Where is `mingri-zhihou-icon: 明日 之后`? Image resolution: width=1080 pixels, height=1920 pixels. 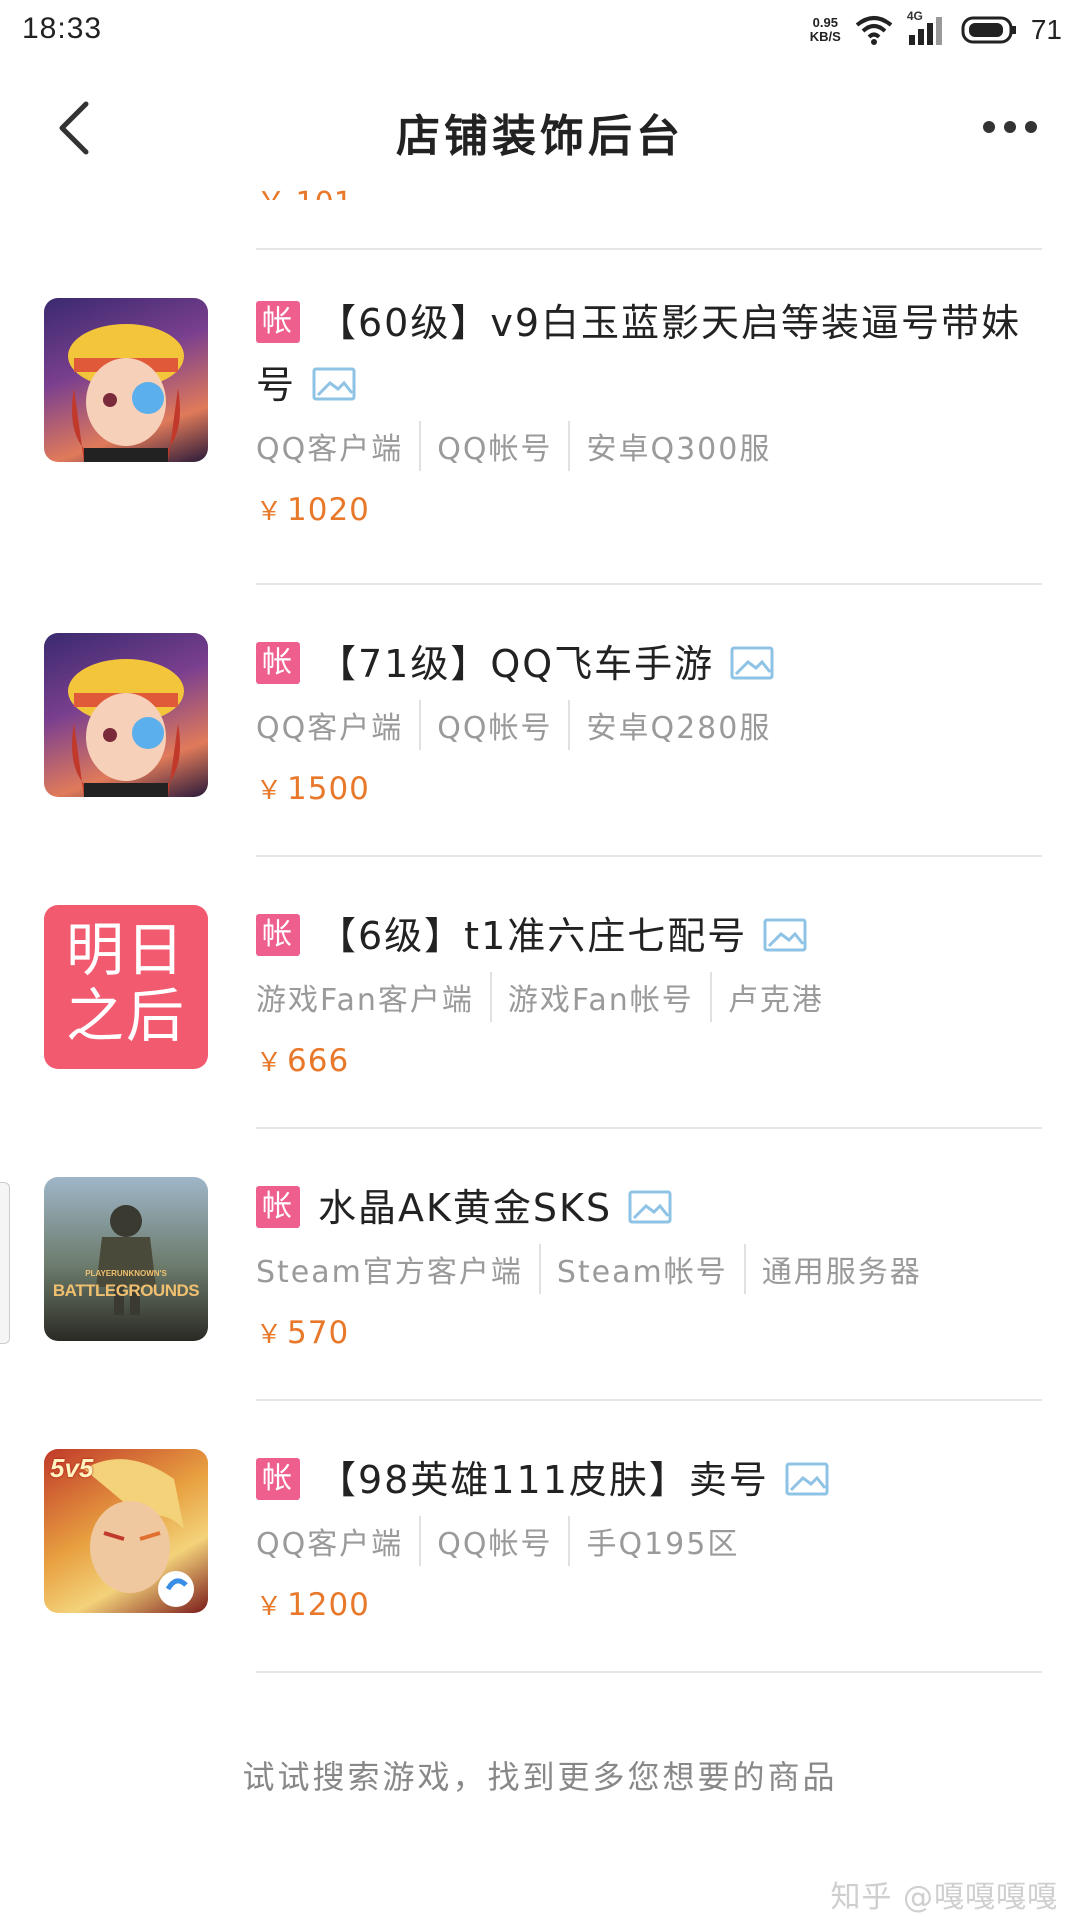 mingri-zhihou-icon: 明日 之后 is located at coordinates (126, 987).